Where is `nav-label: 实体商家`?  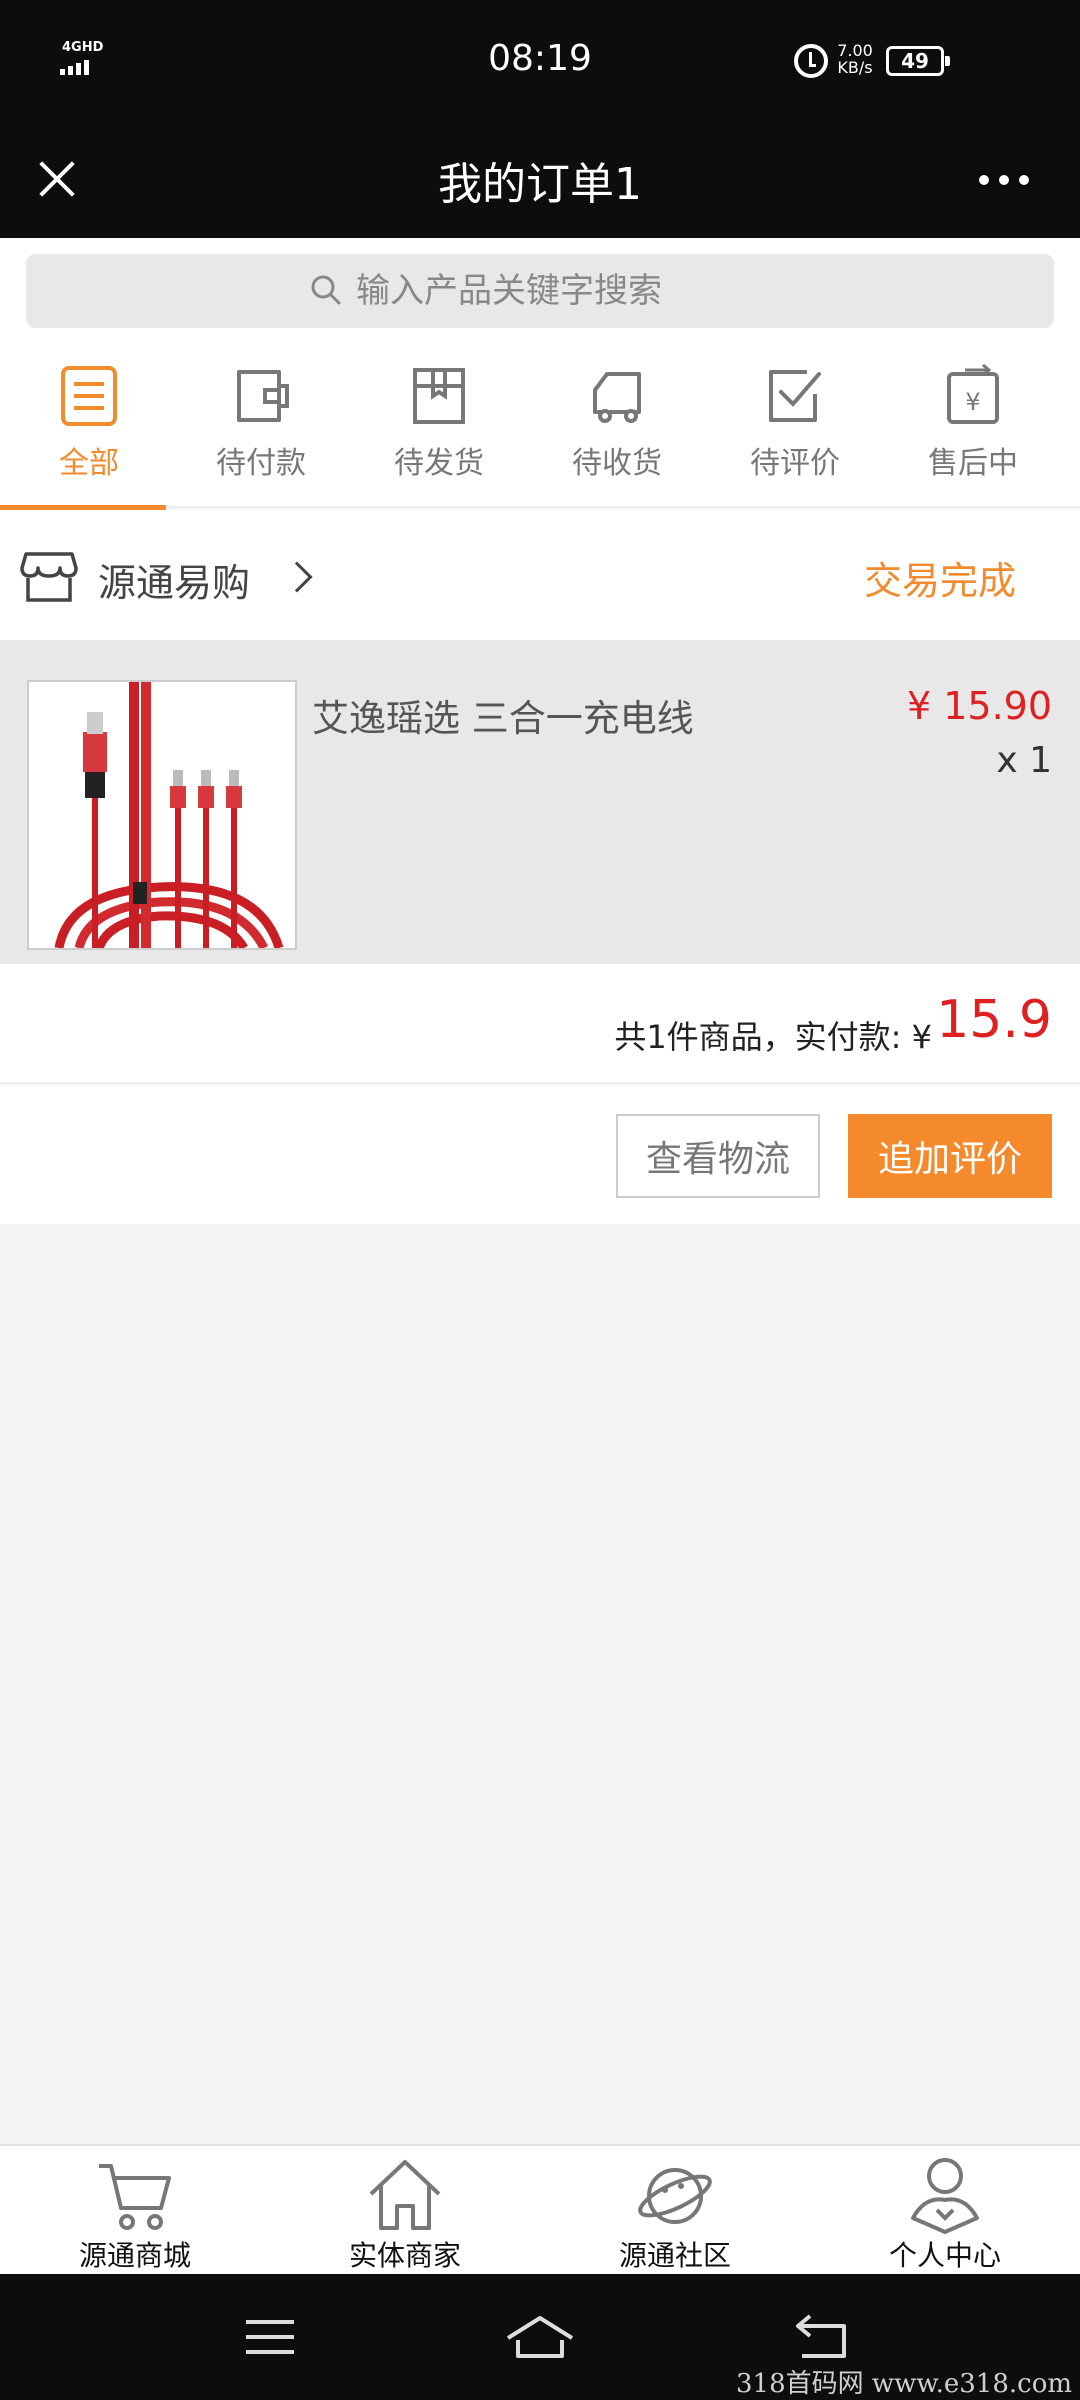 nav-label: 实体商家 is located at coordinates (404, 2255).